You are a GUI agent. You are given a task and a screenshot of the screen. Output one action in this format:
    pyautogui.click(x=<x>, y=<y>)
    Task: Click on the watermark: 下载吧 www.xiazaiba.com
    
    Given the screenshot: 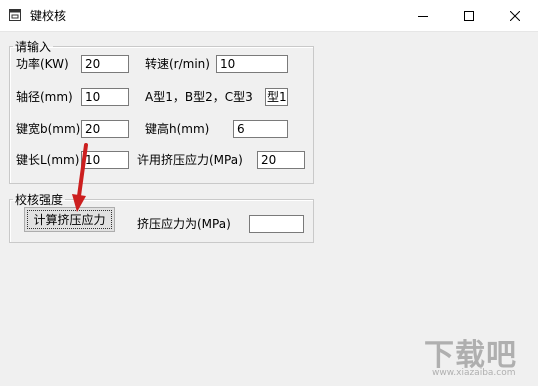 What is the action you would take?
    pyautogui.click(x=479, y=356)
    